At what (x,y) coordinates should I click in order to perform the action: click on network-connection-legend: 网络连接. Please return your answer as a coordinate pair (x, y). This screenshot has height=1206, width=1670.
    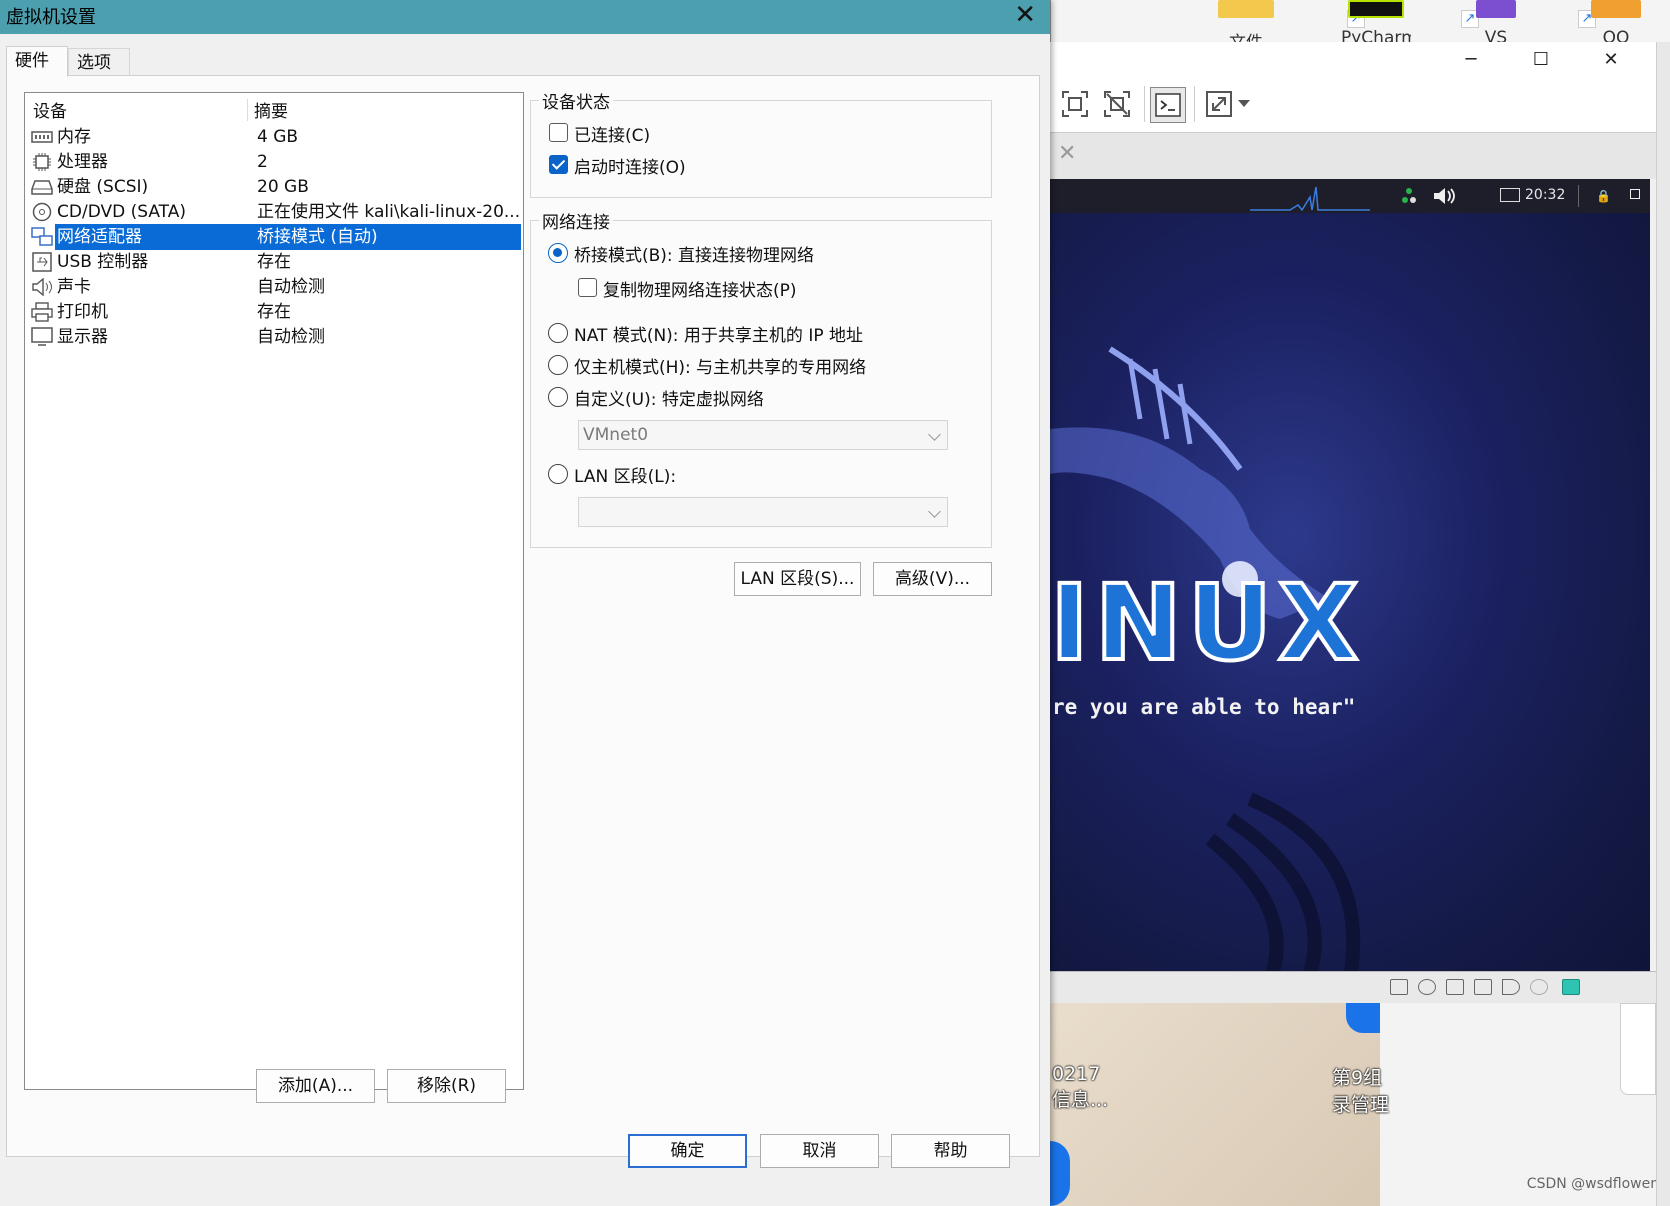
    Looking at the image, I should click on (576, 220).